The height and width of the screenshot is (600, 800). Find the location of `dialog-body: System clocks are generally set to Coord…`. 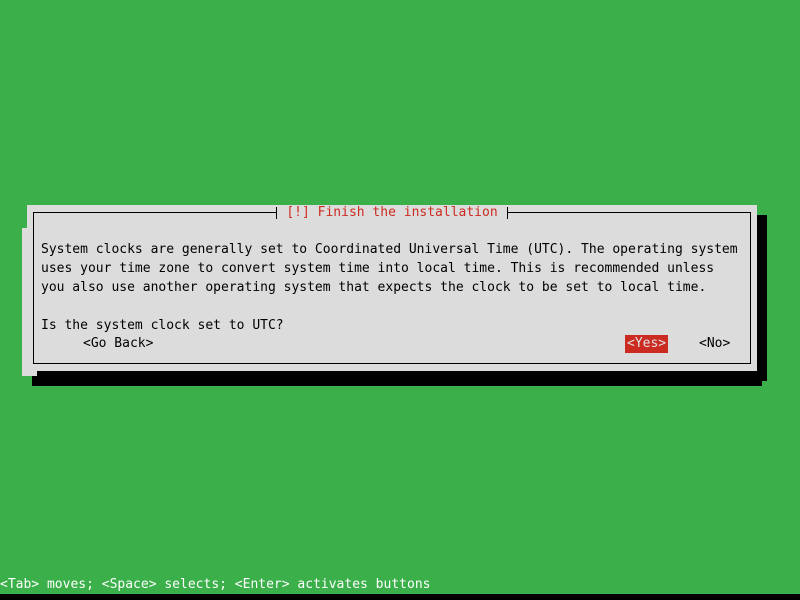

dialog-body: System clocks are generally set to Coord… is located at coordinates (392, 287).